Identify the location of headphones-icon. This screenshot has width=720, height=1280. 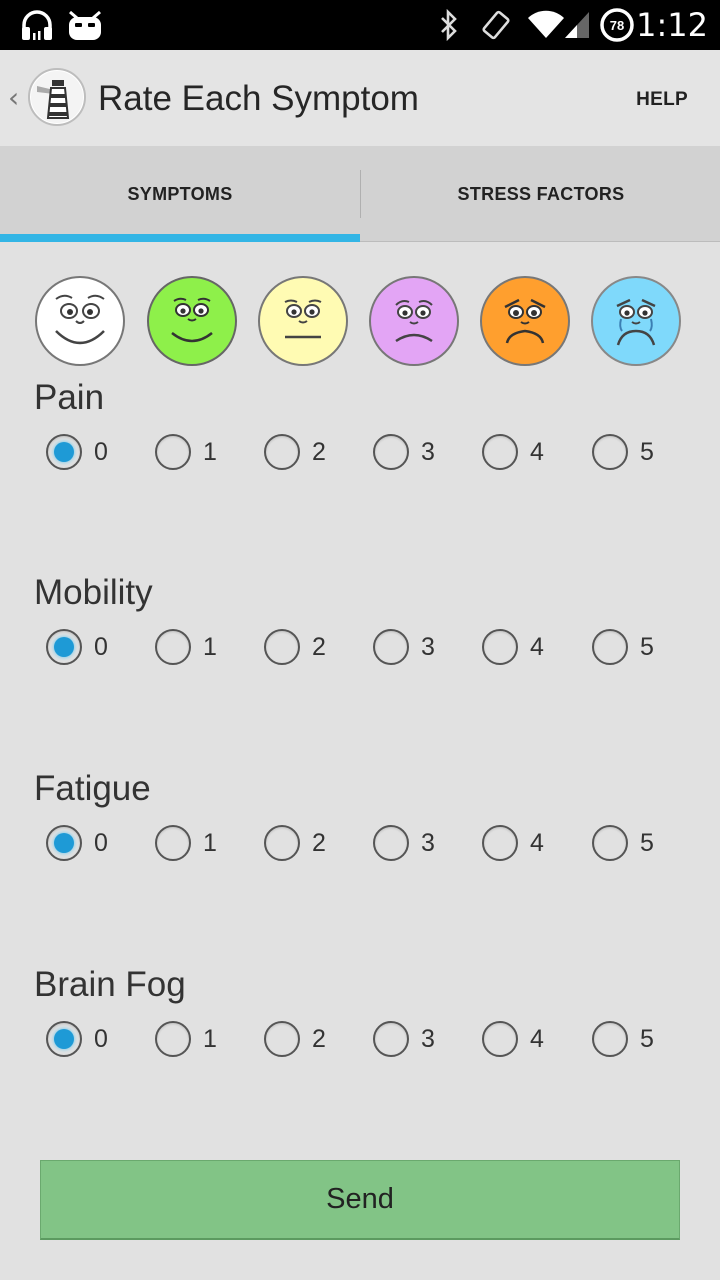
(37, 25).